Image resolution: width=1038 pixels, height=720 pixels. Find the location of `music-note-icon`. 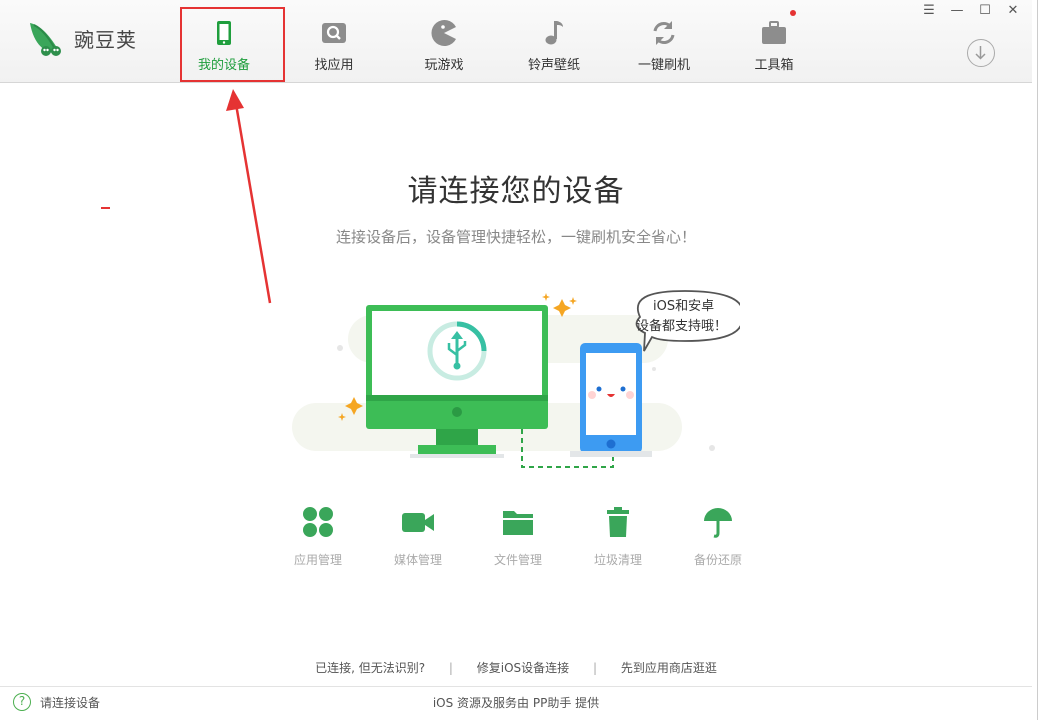

music-note-icon is located at coordinates (554, 33).